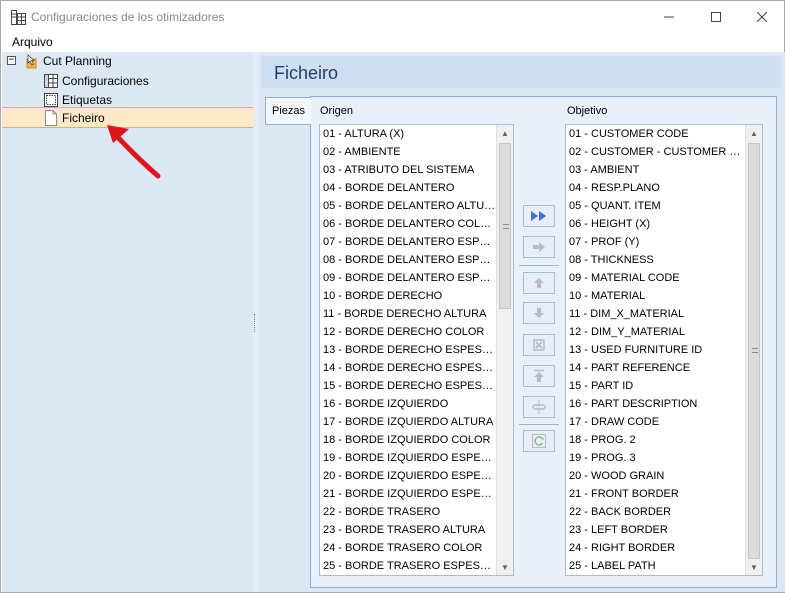 The image size is (785, 593). What do you see at coordinates (128, 17) in the screenshot?
I see `window-title: Configuraciones de los otimizadores` at bounding box center [128, 17].